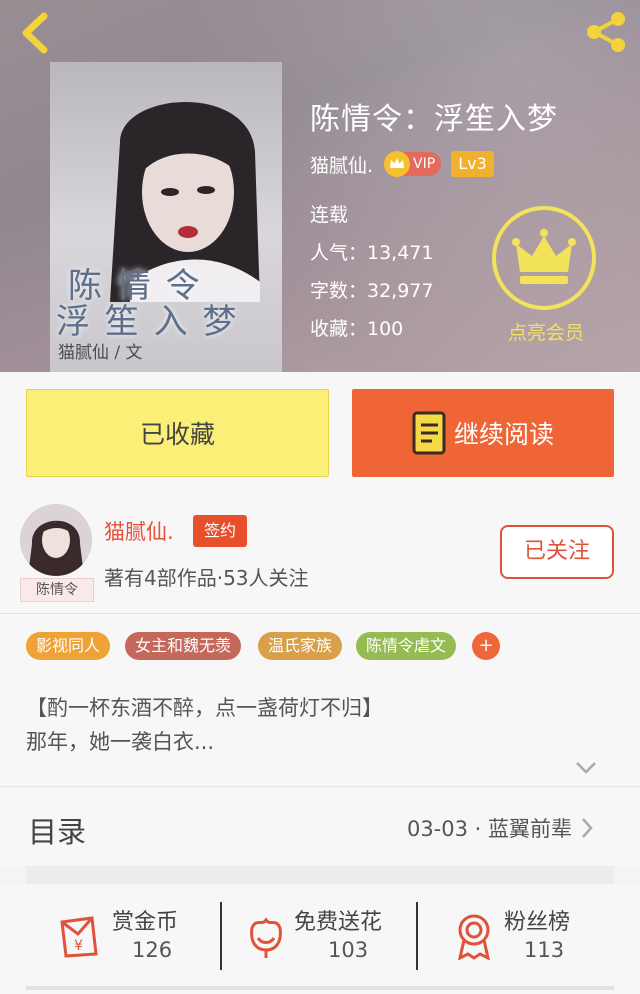 This screenshot has width=640, height=994. I want to click on avatar-image, so click(56, 540).